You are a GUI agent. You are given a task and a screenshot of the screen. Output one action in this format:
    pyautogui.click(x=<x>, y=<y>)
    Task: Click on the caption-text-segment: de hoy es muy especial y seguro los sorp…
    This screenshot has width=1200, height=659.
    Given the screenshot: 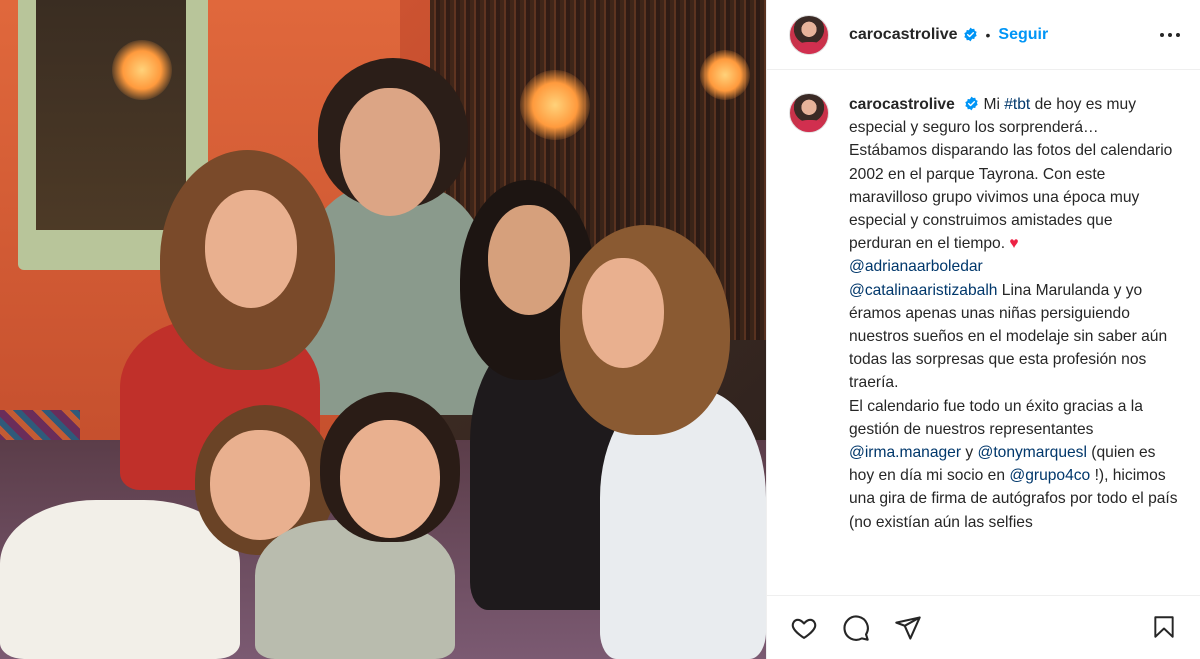 What is the action you would take?
    pyautogui.click(x=1011, y=174)
    